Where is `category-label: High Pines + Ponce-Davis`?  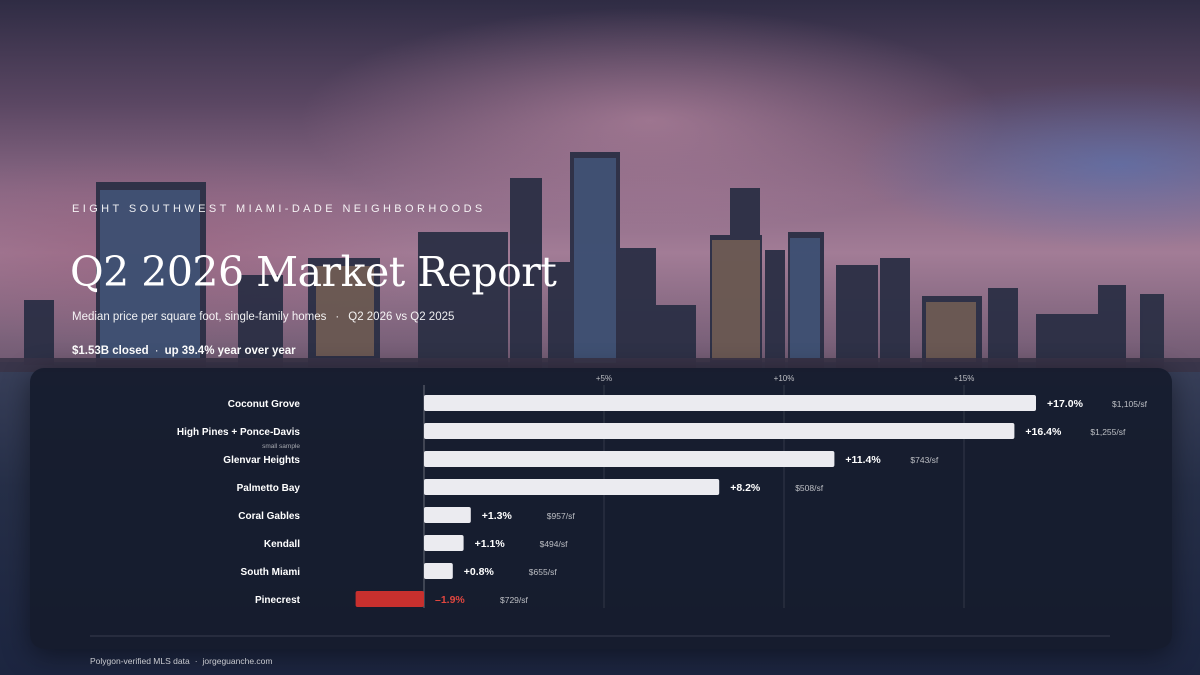 category-label: High Pines + Ponce-Davis is located at coordinates (239, 432).